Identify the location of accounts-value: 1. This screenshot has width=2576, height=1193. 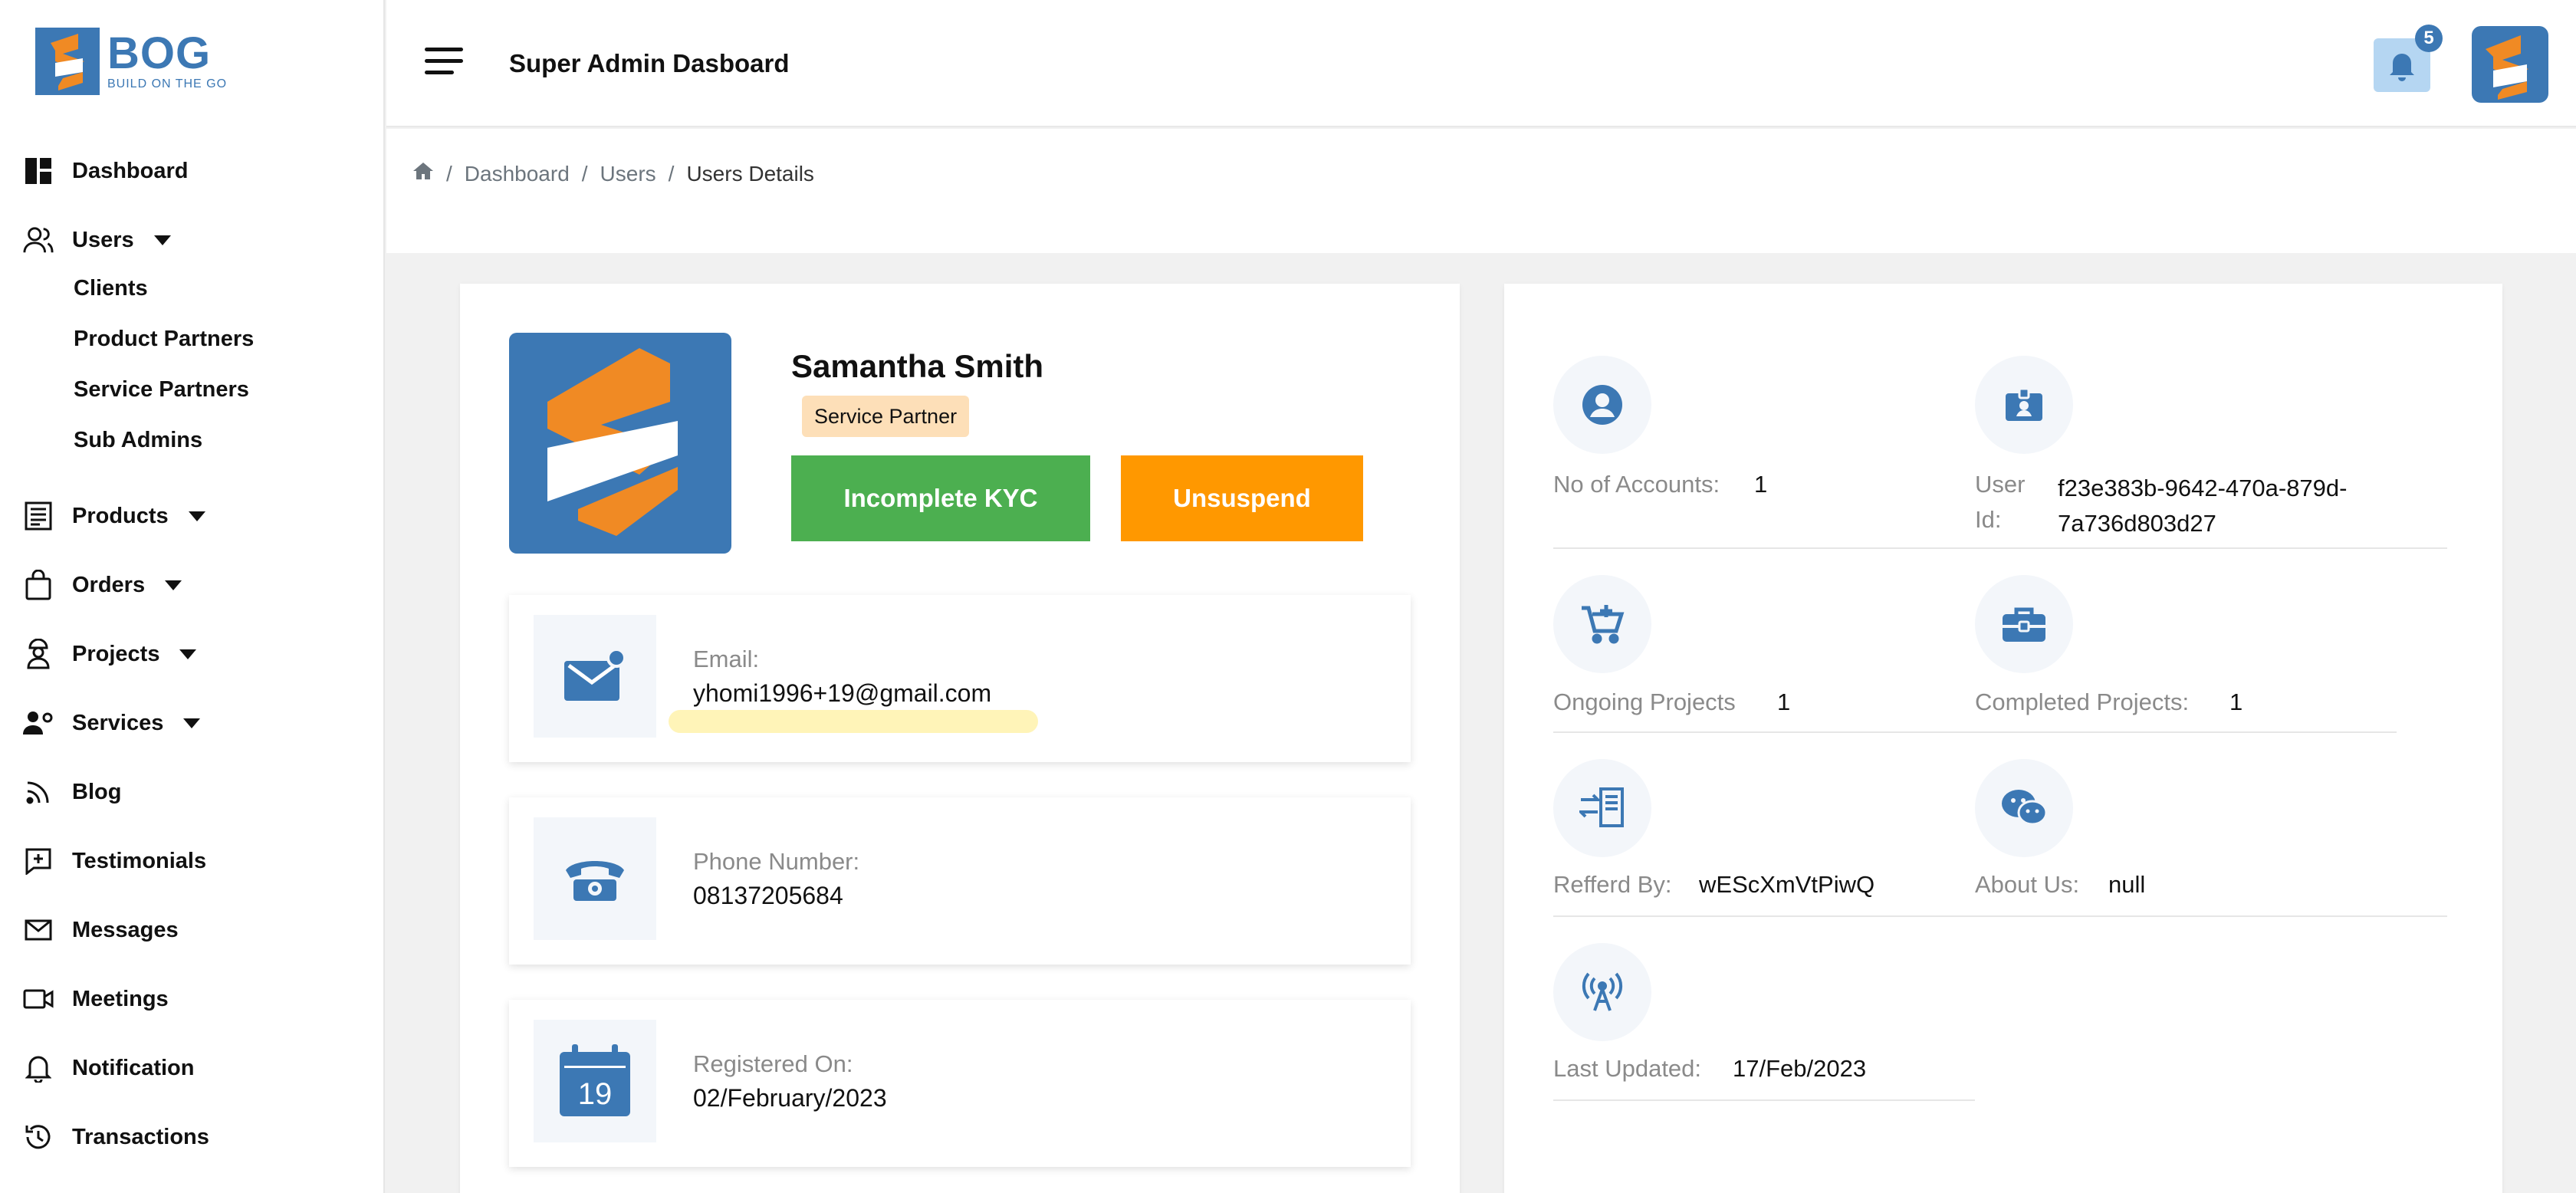
(1761, 484).